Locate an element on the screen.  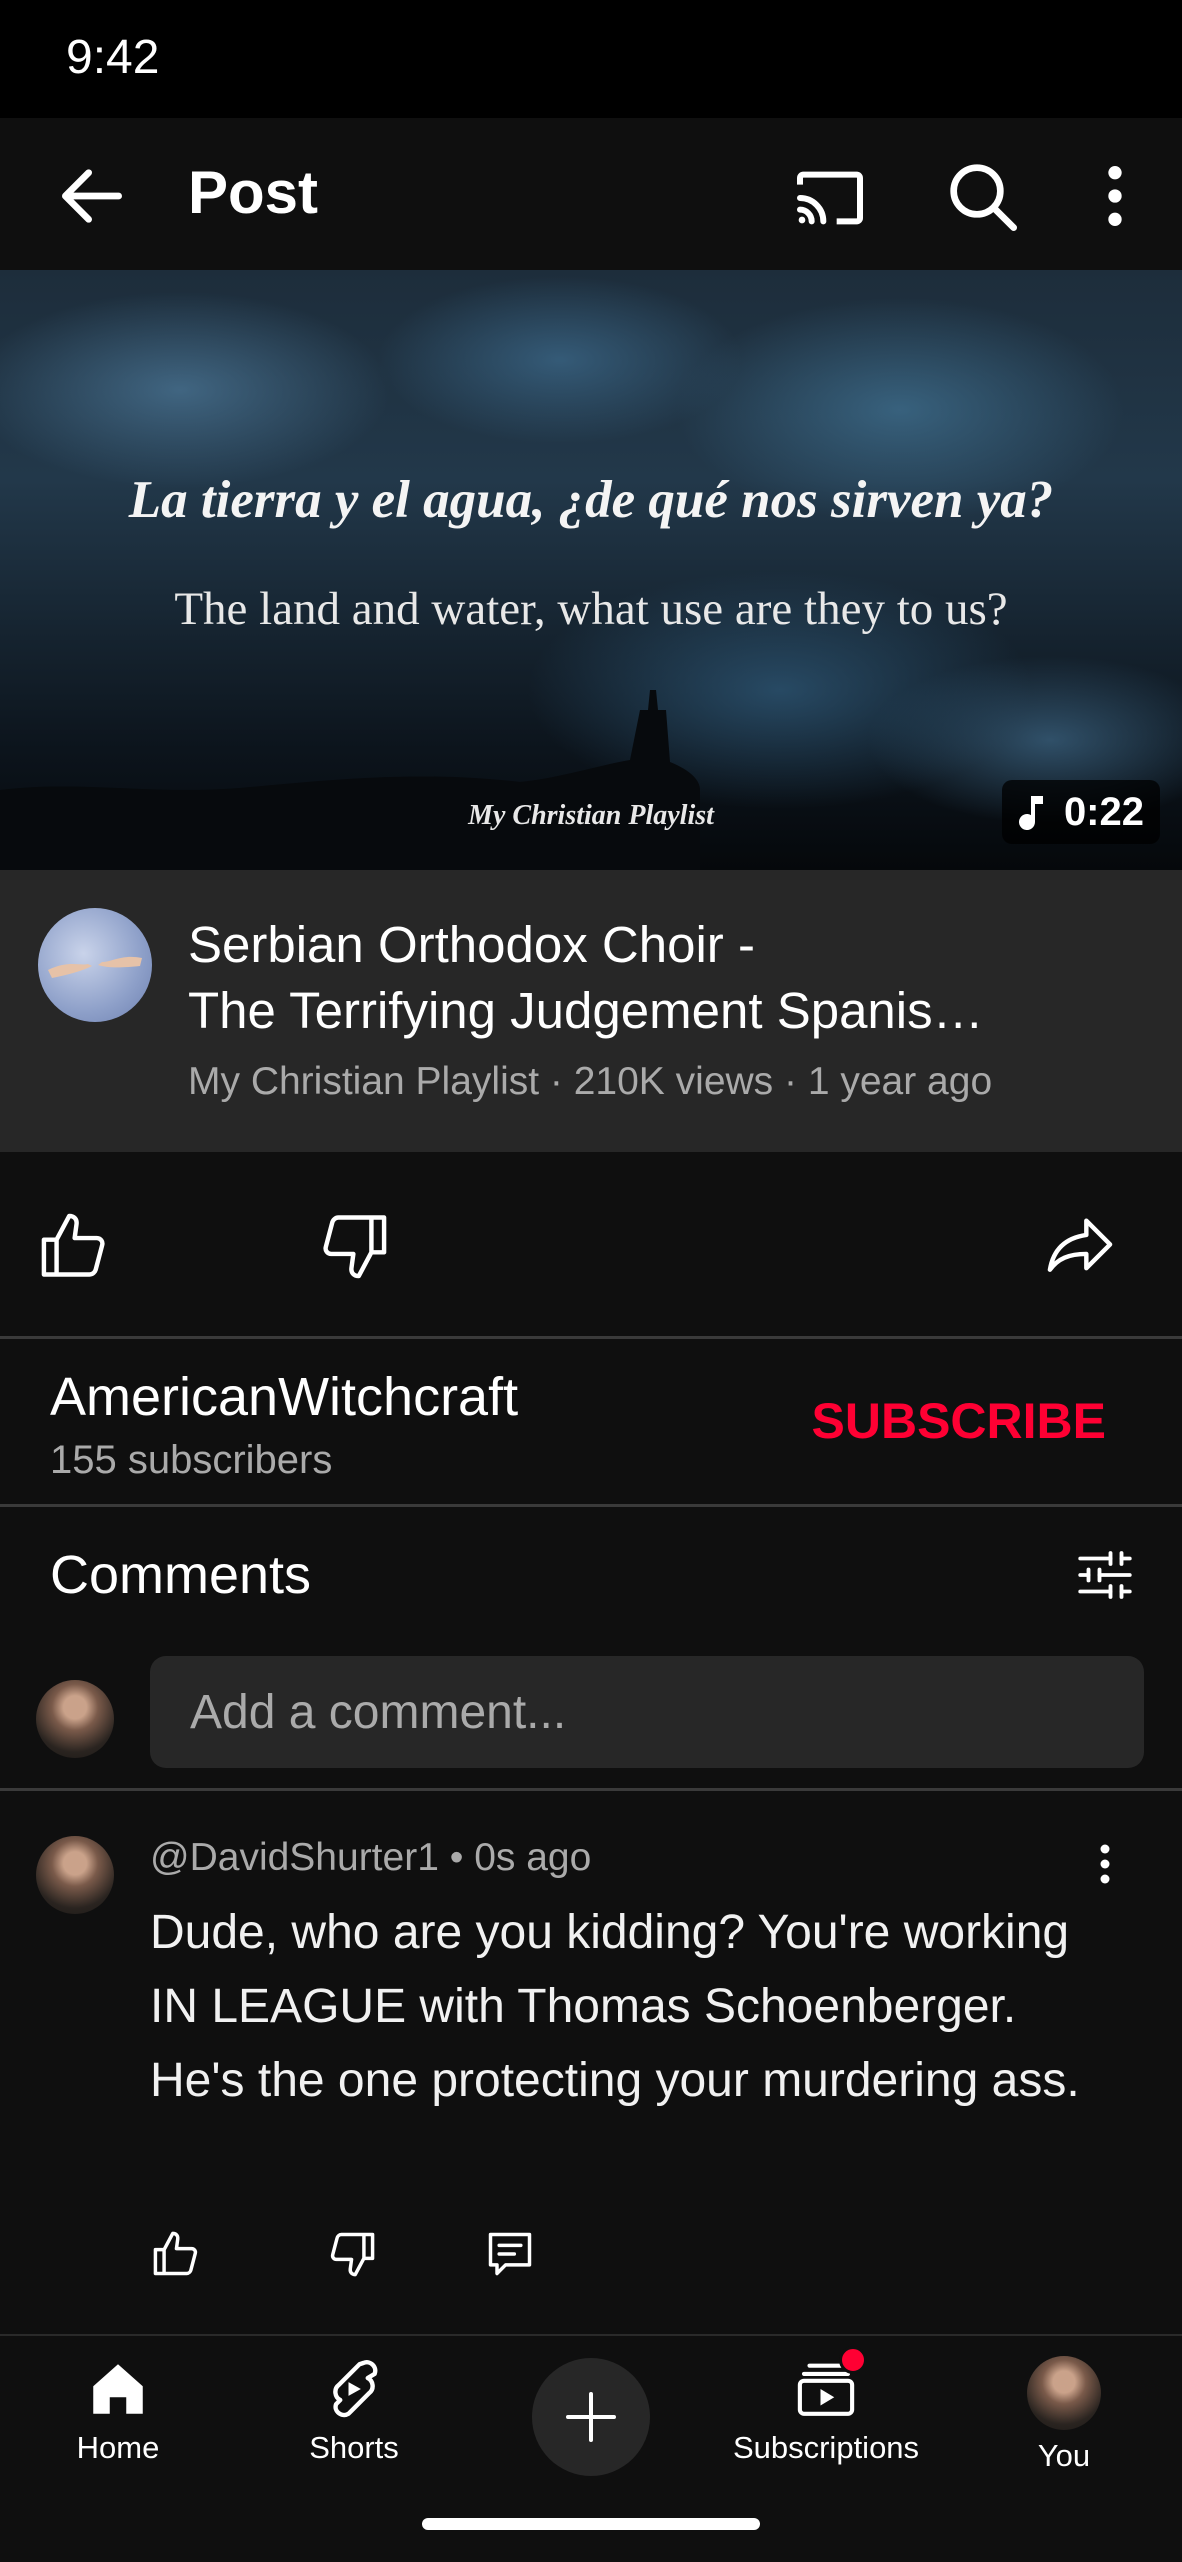
channel-name: AmericanWitchcraft is located at coordinates (284, 1397).